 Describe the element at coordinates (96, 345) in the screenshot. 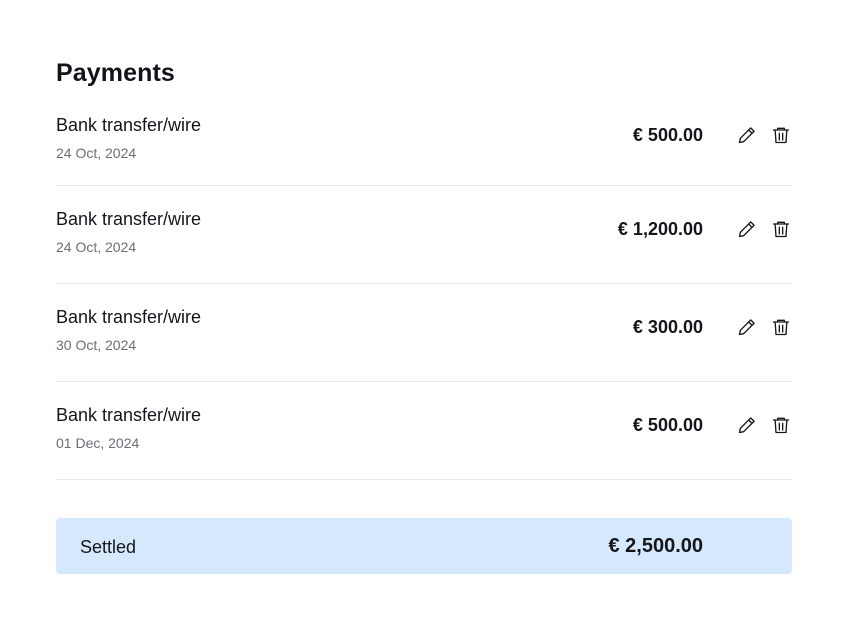

I see `payment-date: 30 Oct, 2024` at that location.